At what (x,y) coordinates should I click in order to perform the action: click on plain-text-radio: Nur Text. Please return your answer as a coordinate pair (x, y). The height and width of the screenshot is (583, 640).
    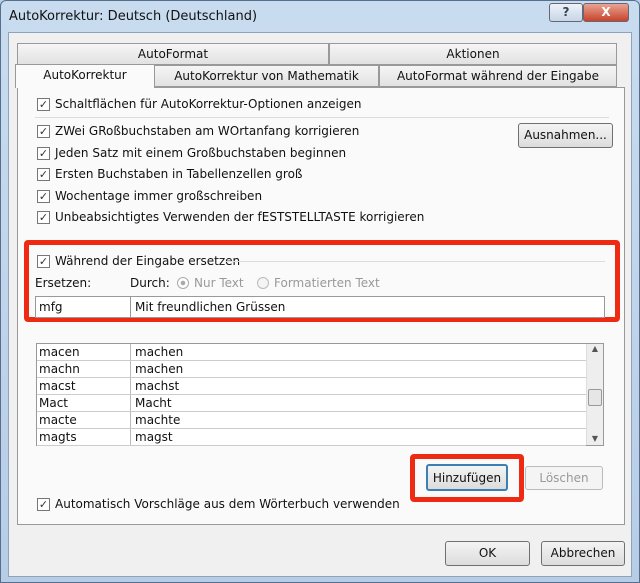
    Looking at the image, I should click on (210, 283).